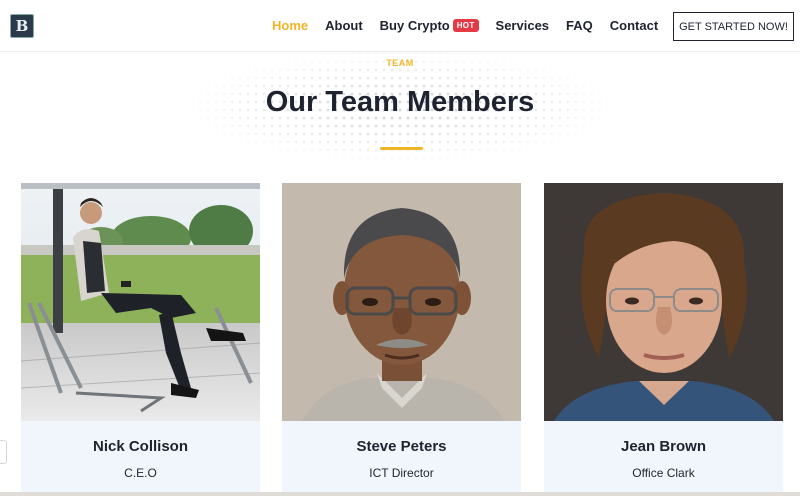  Describe the element at coordinates (401, 148) in the screenshot. I see `title-underline` at that location.